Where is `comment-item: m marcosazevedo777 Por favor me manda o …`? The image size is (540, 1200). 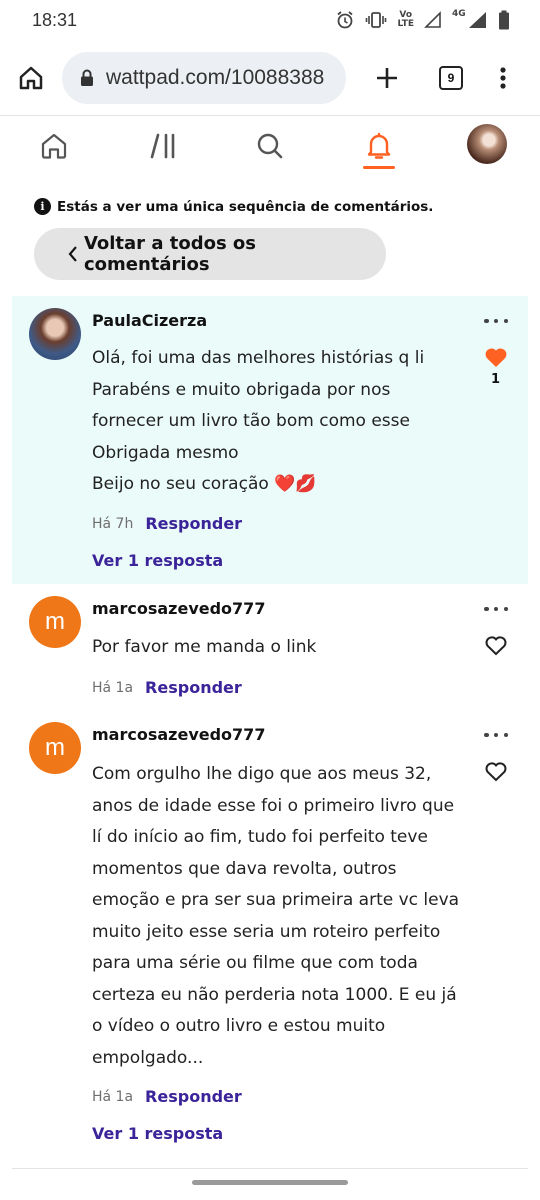
comment-item: m marcosazevedo777 Por favor me manda o … is located at coordinates (270, 648).